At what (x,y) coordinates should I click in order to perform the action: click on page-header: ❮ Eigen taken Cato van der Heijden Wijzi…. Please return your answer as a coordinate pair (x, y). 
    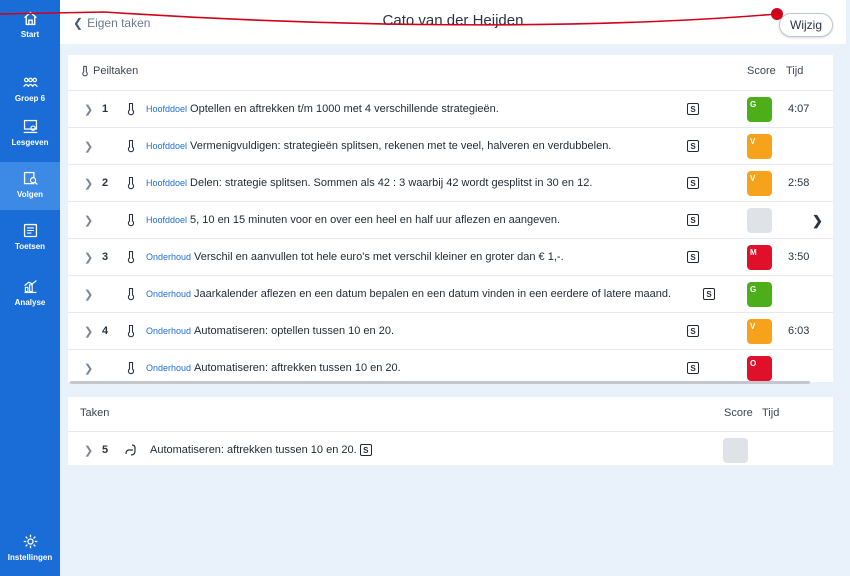
    Looking at the image, I should click on (453, 22).